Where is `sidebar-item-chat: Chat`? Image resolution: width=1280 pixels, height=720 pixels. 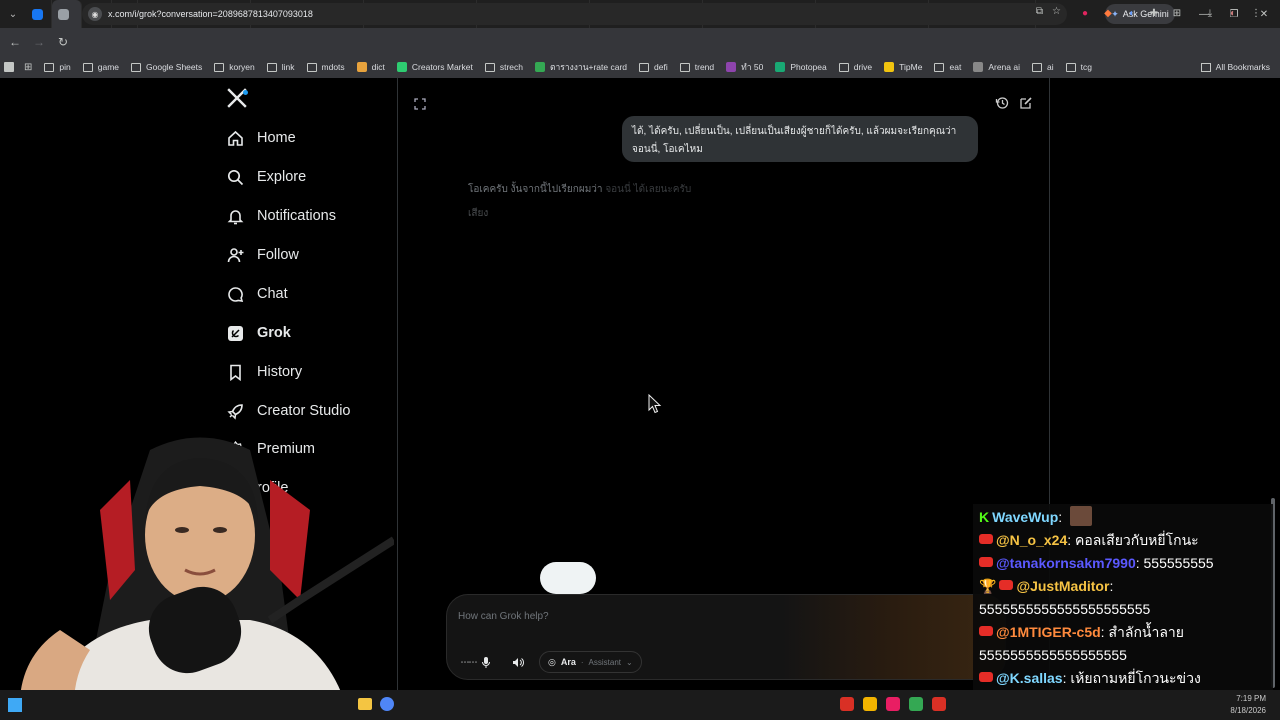
sidebar-item-chat: Chat is located at coordinates (257, 294).